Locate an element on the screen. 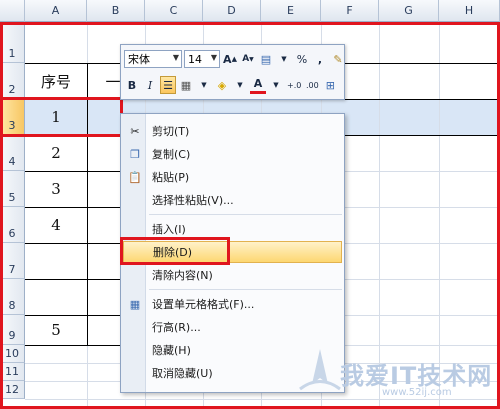 The height and width of the screenshot is (409, 500). column-header-a: A is located at coordinates (56, 11).